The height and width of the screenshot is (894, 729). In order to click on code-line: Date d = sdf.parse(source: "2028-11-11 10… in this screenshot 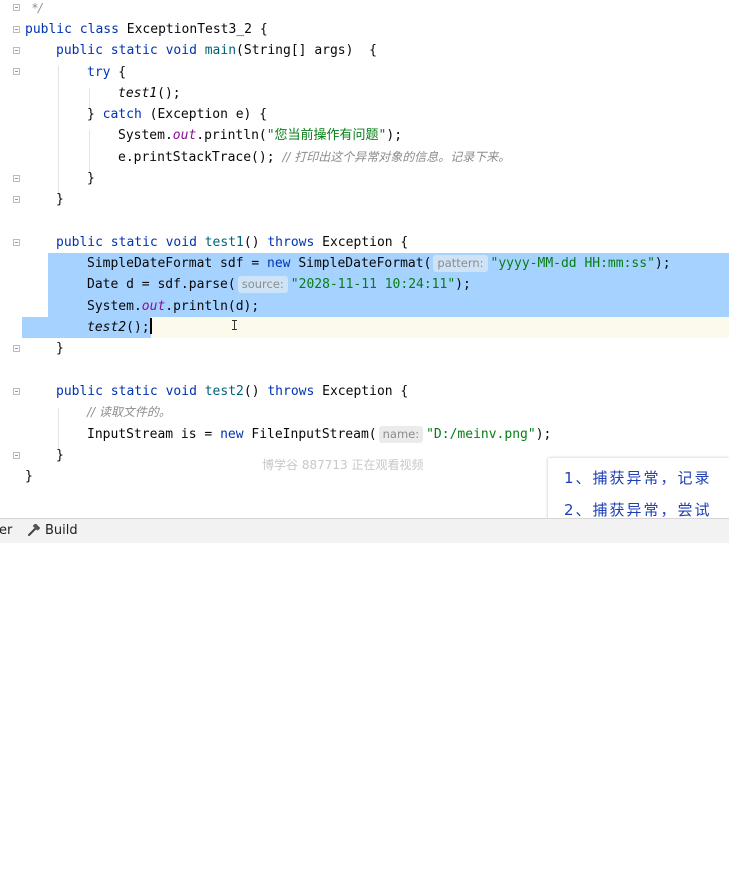, I will do `click(279, 284)`.